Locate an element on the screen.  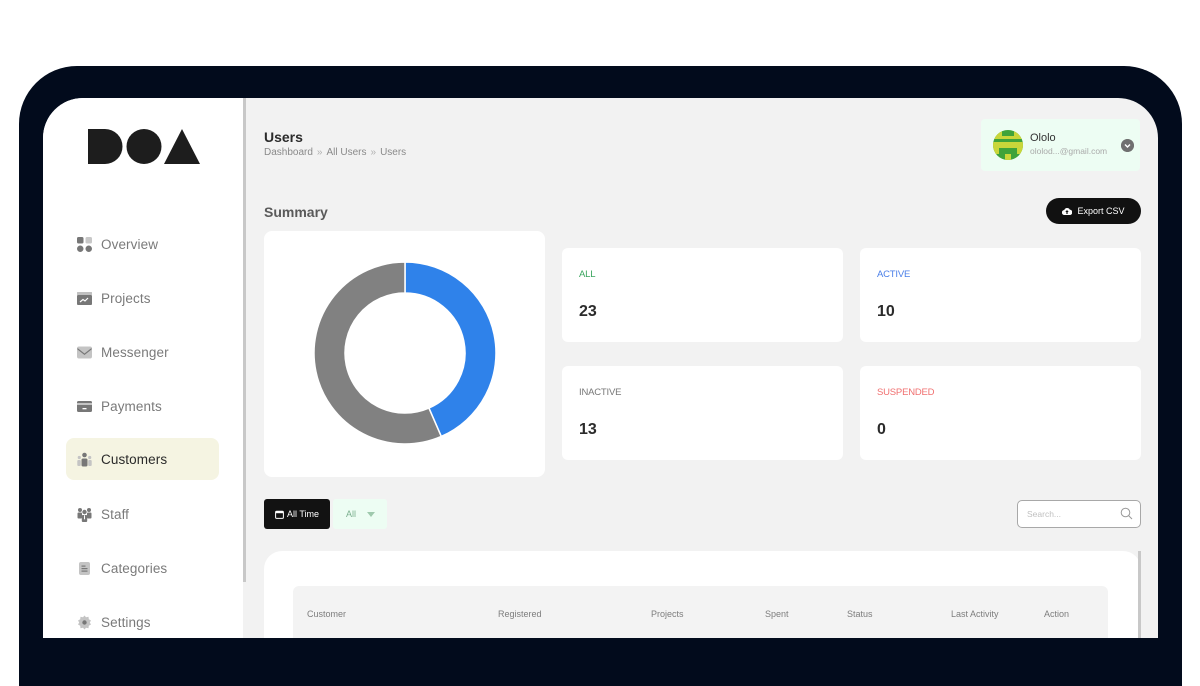
breadcrumb-item-users: Users is located at coordinates (393, 152).